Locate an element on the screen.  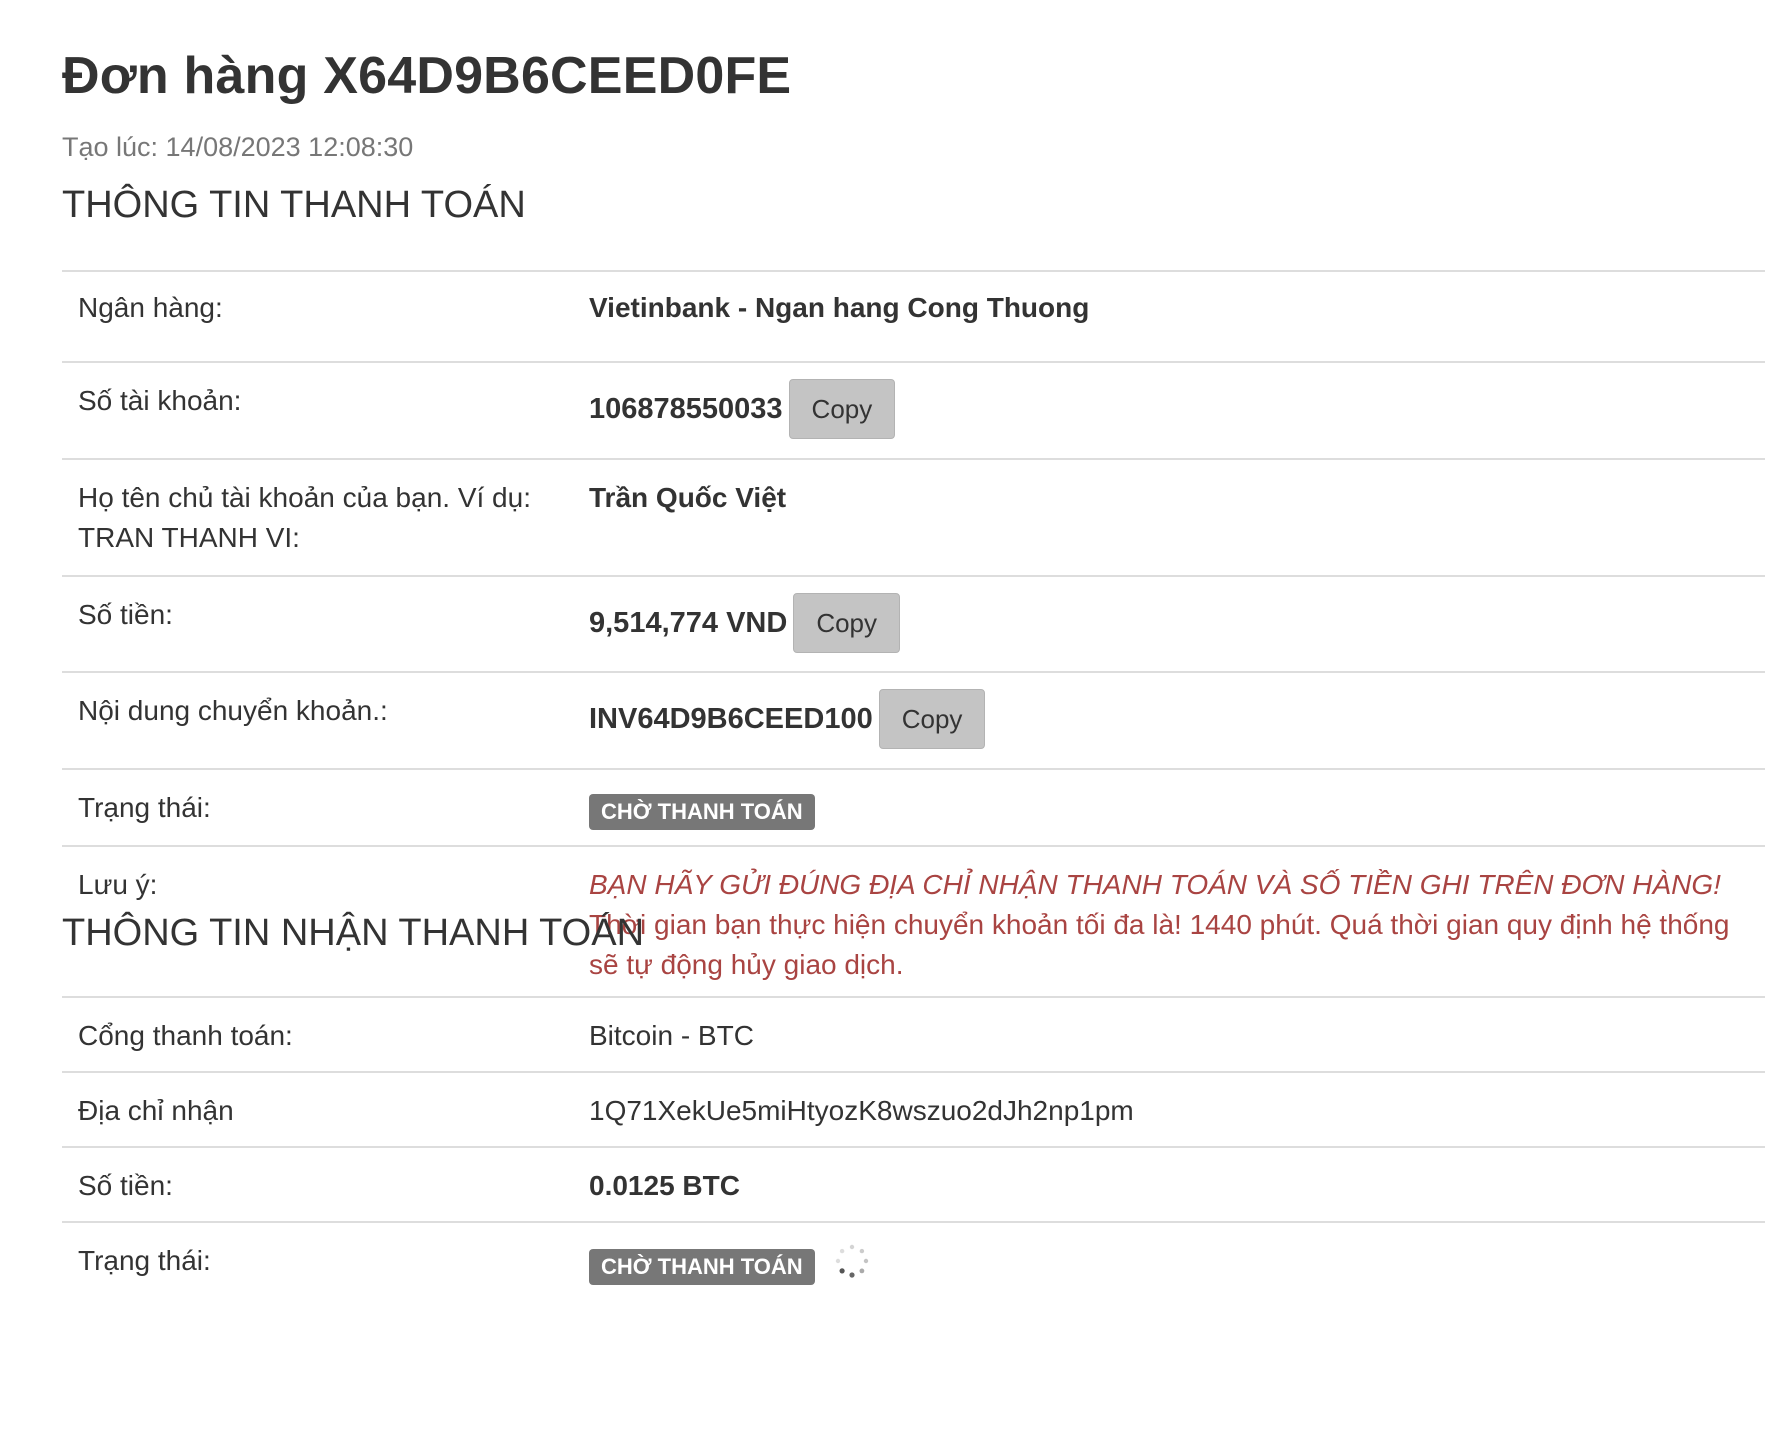
amount-value: 9,514,774 VND is located at coordinates (688, 623).